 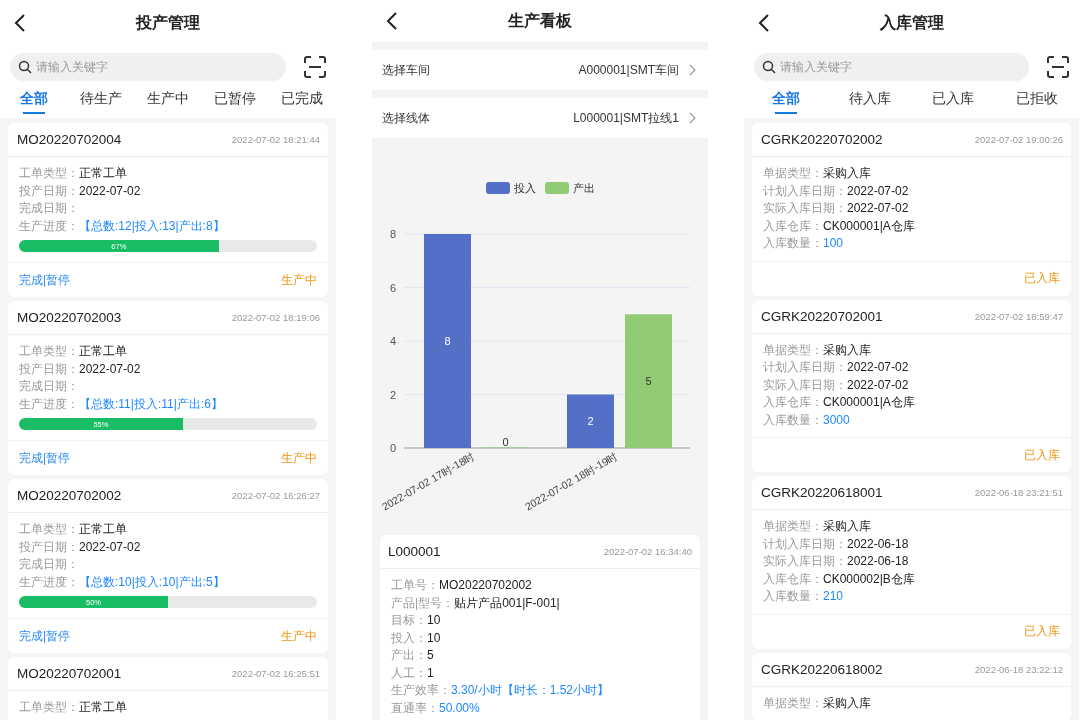 What do you see at coordinates (911, 22) in the screenshot?
I see `page-title: 入库管理` at bounding box center [911, 22].